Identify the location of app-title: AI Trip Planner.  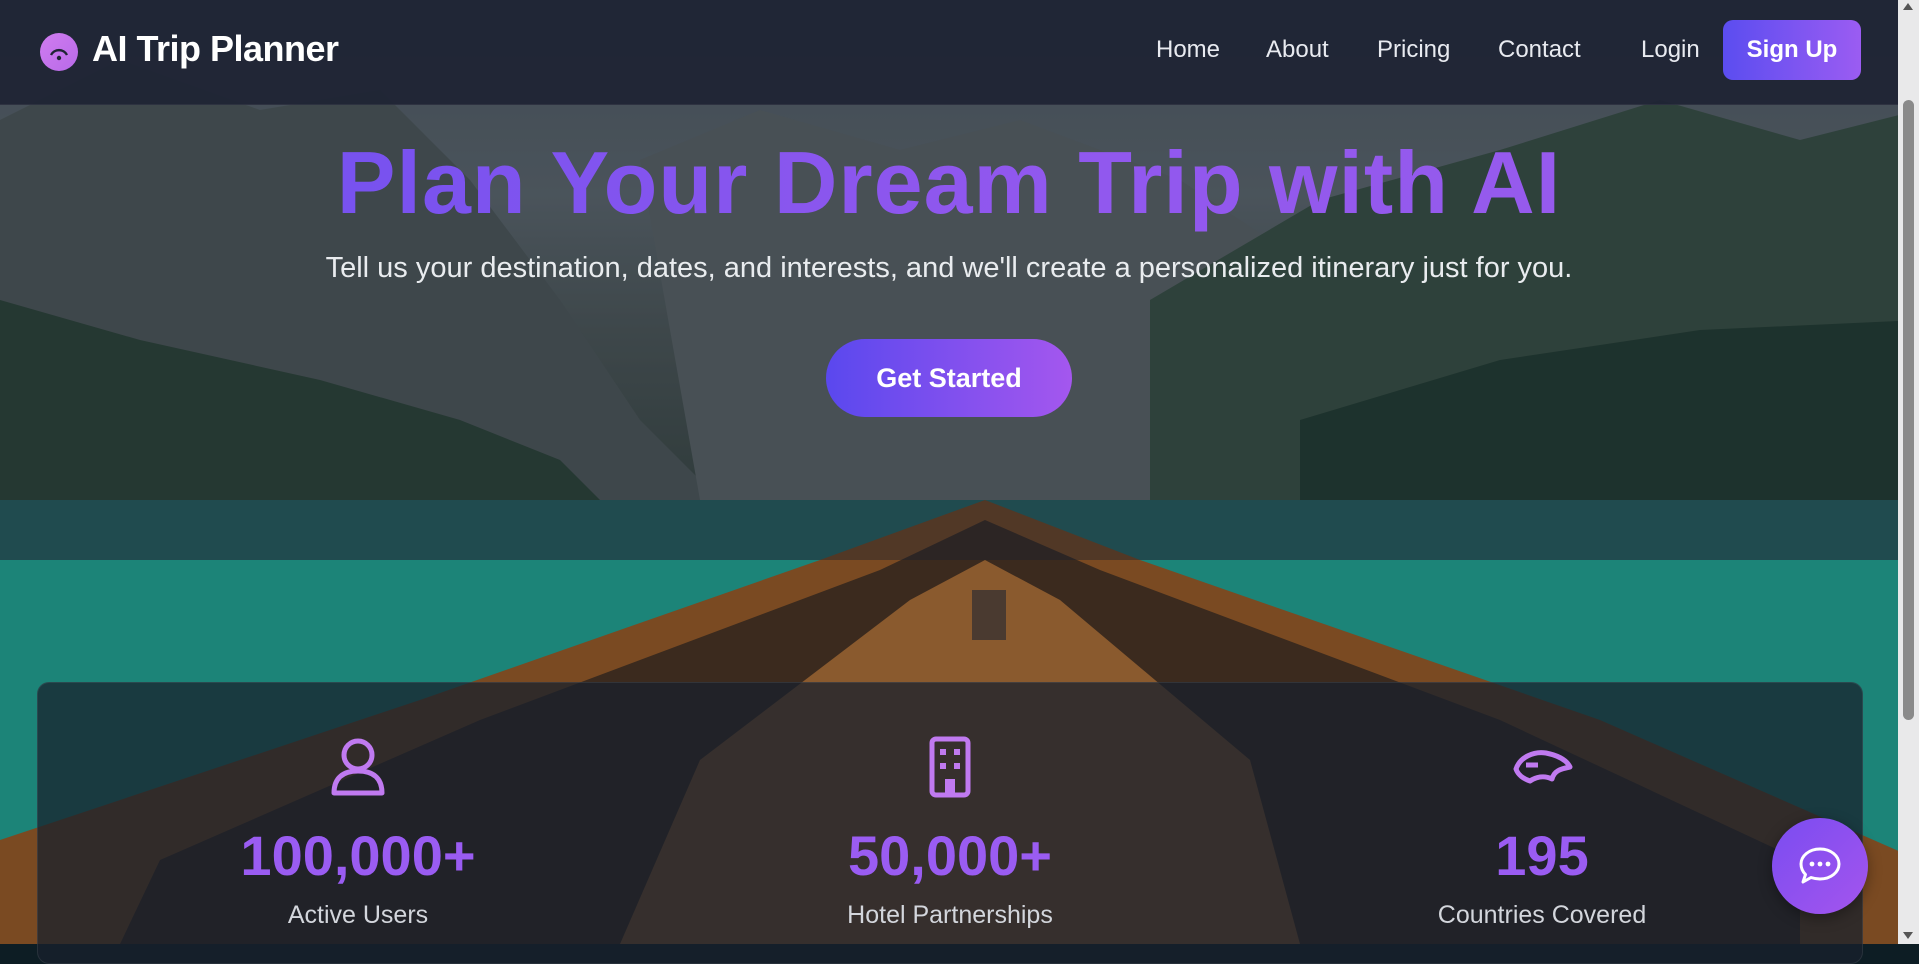
(215, 49).